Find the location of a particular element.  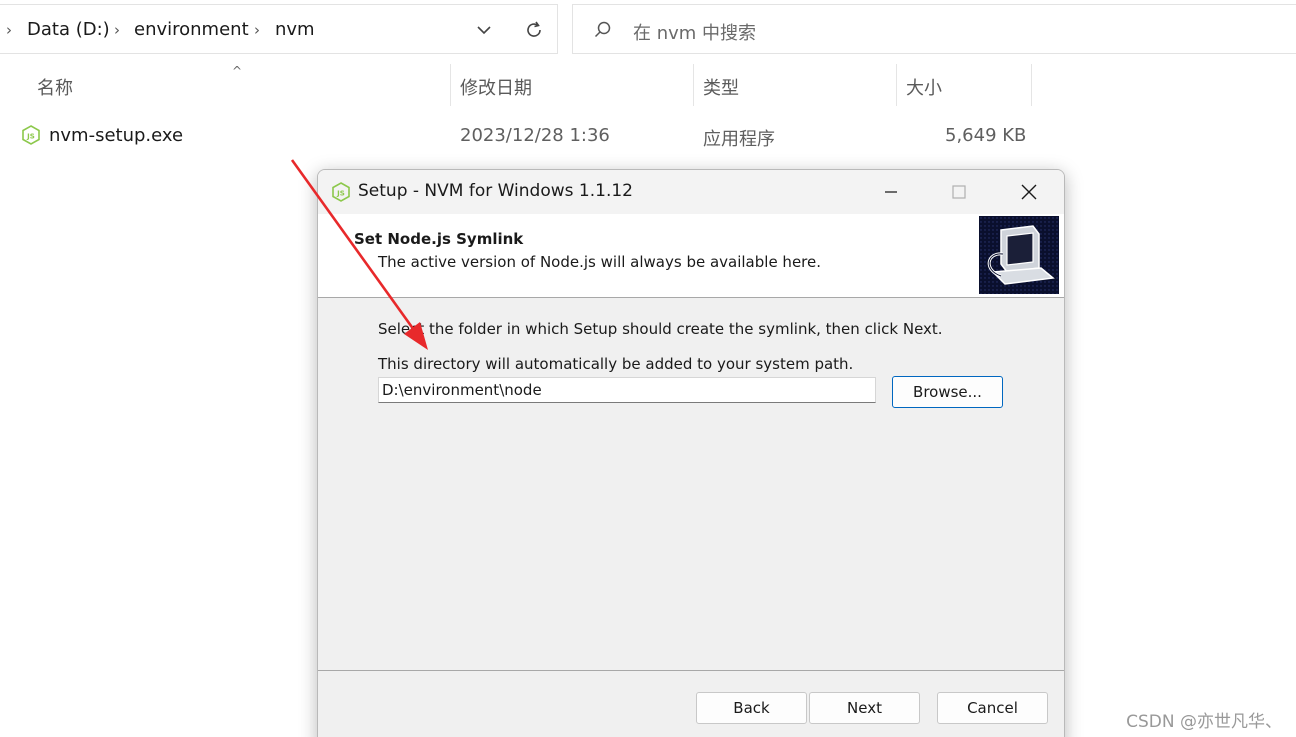

refresh-icon is located at coordinates (534, 30).